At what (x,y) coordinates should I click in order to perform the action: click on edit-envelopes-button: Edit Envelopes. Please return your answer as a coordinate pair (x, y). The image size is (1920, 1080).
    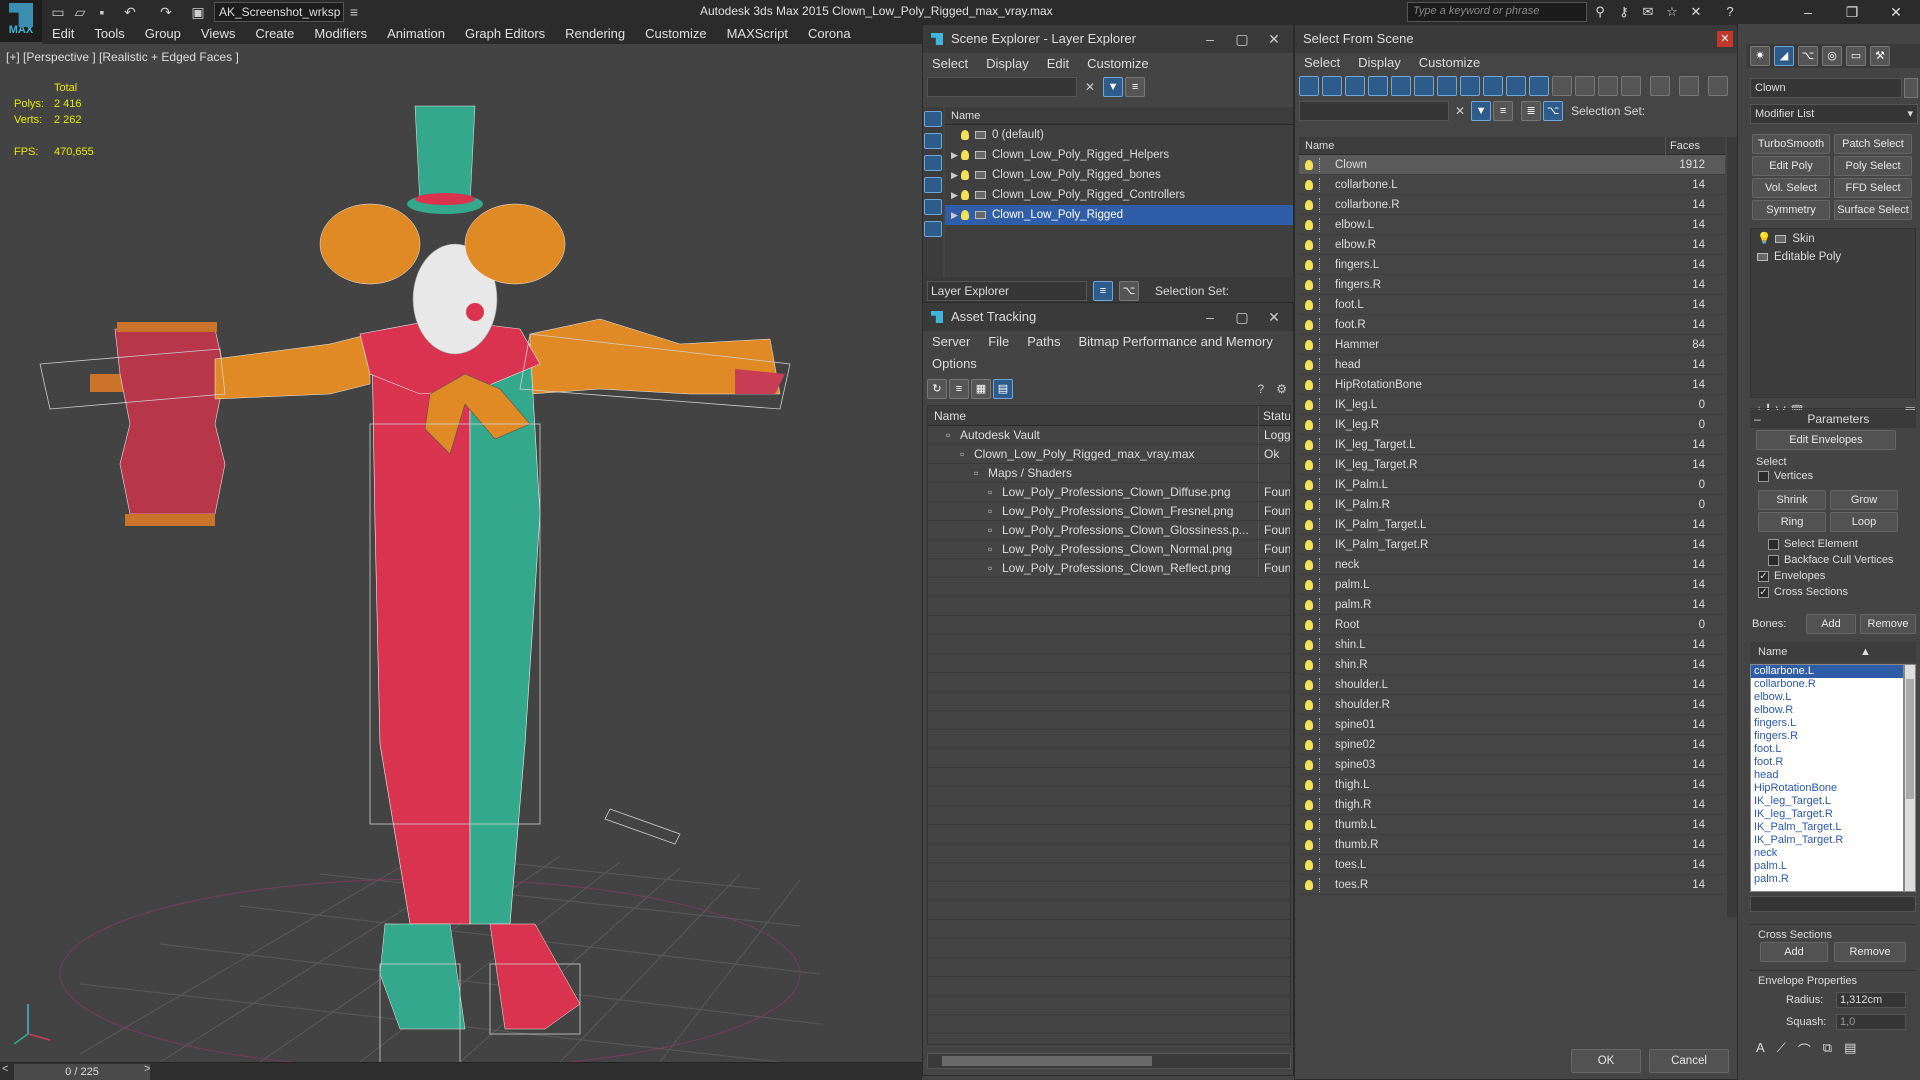
    Looking at the image, I should click on (1826, 440).